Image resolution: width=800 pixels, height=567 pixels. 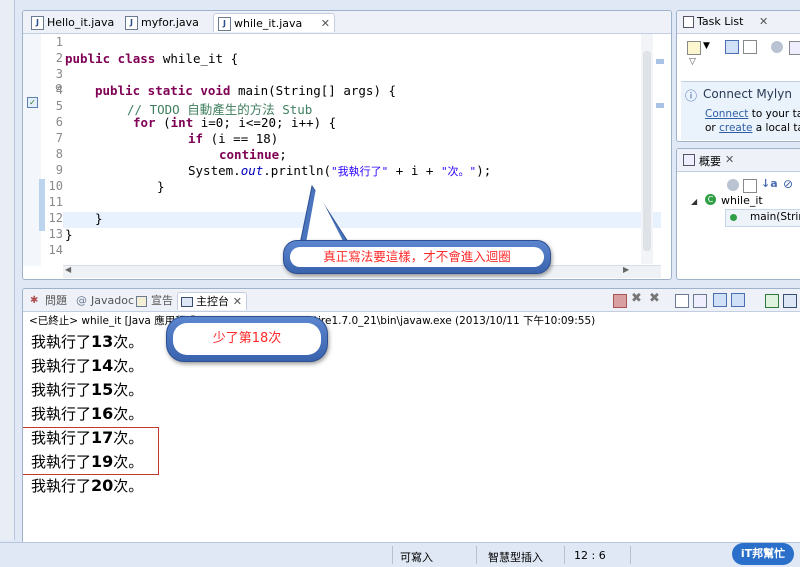 I want to click on tab-javadoc: @ Javadoc, so click(x=103, y=301).